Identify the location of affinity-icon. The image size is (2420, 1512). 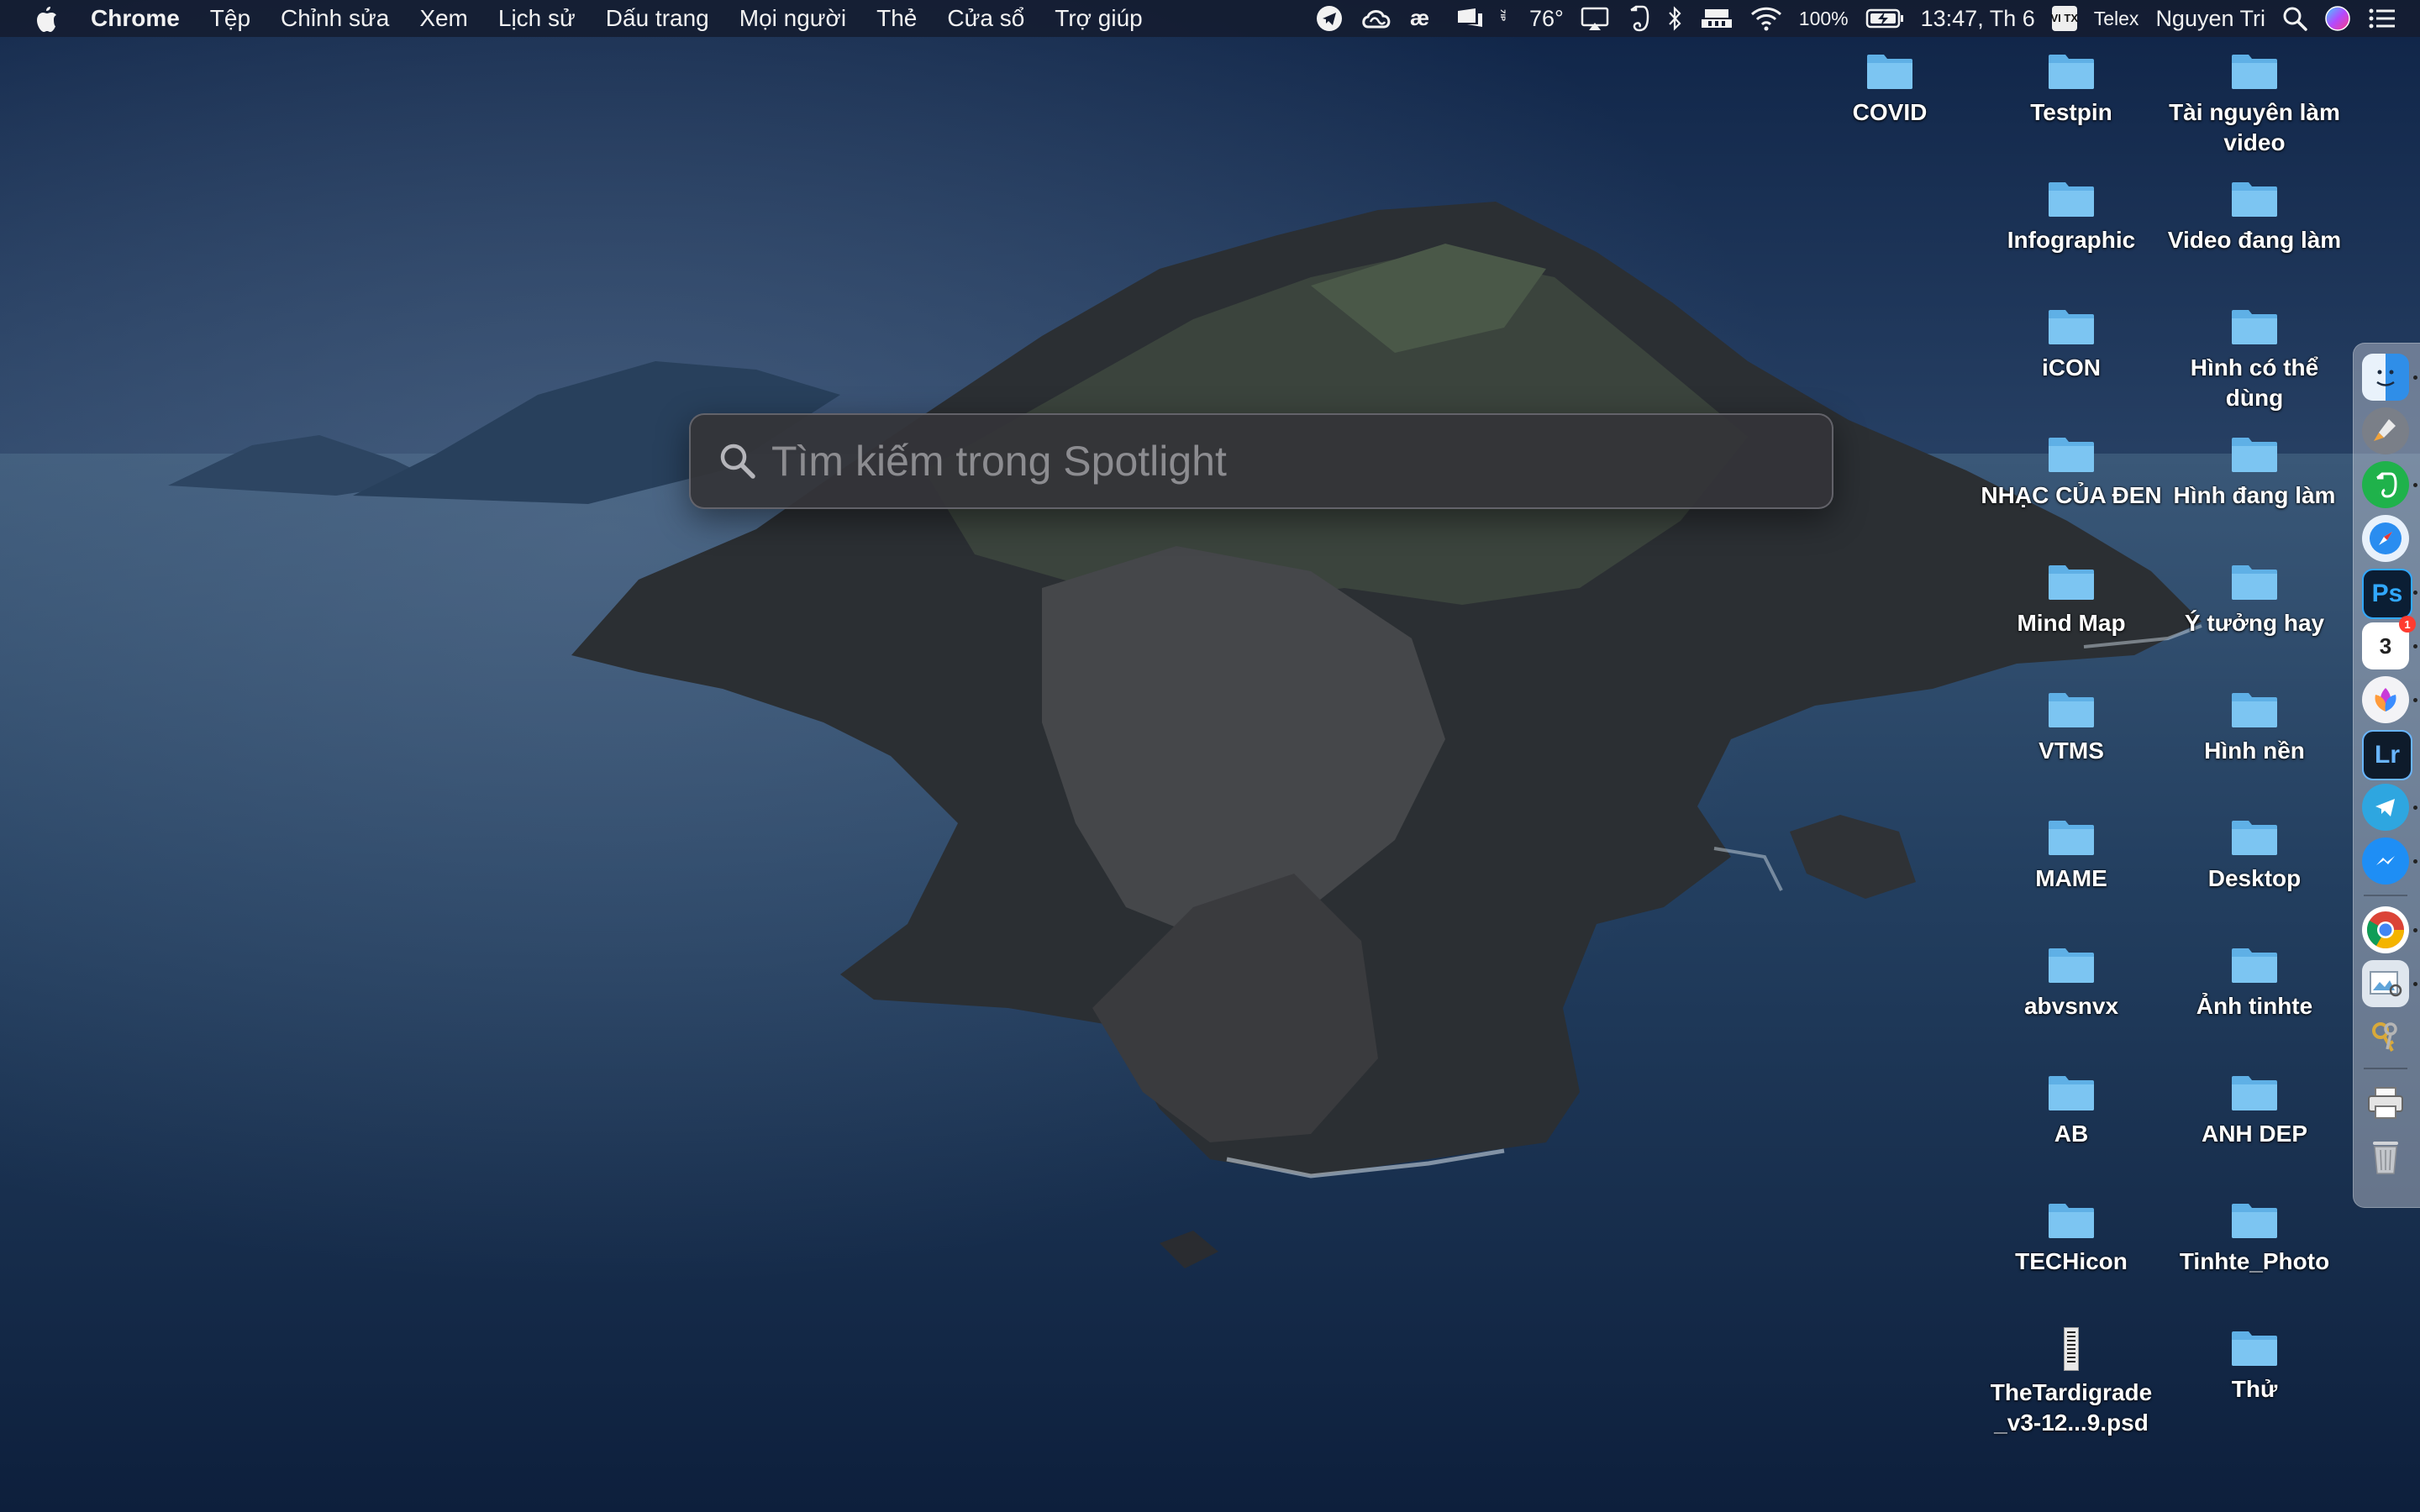
(2386, 699).